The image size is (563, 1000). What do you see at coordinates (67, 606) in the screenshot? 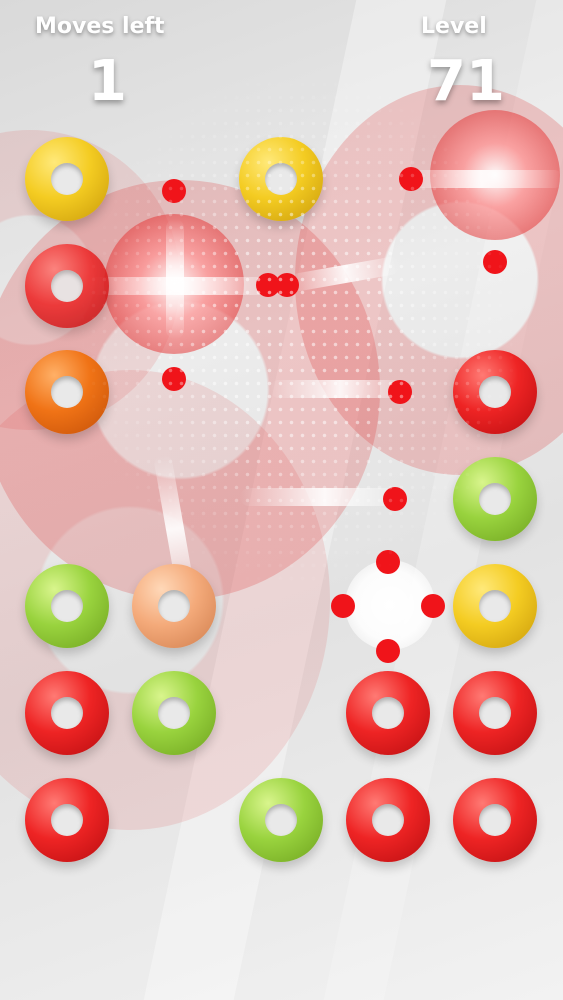
I see `ring-r5-c1` at bounding box center [67, 606].